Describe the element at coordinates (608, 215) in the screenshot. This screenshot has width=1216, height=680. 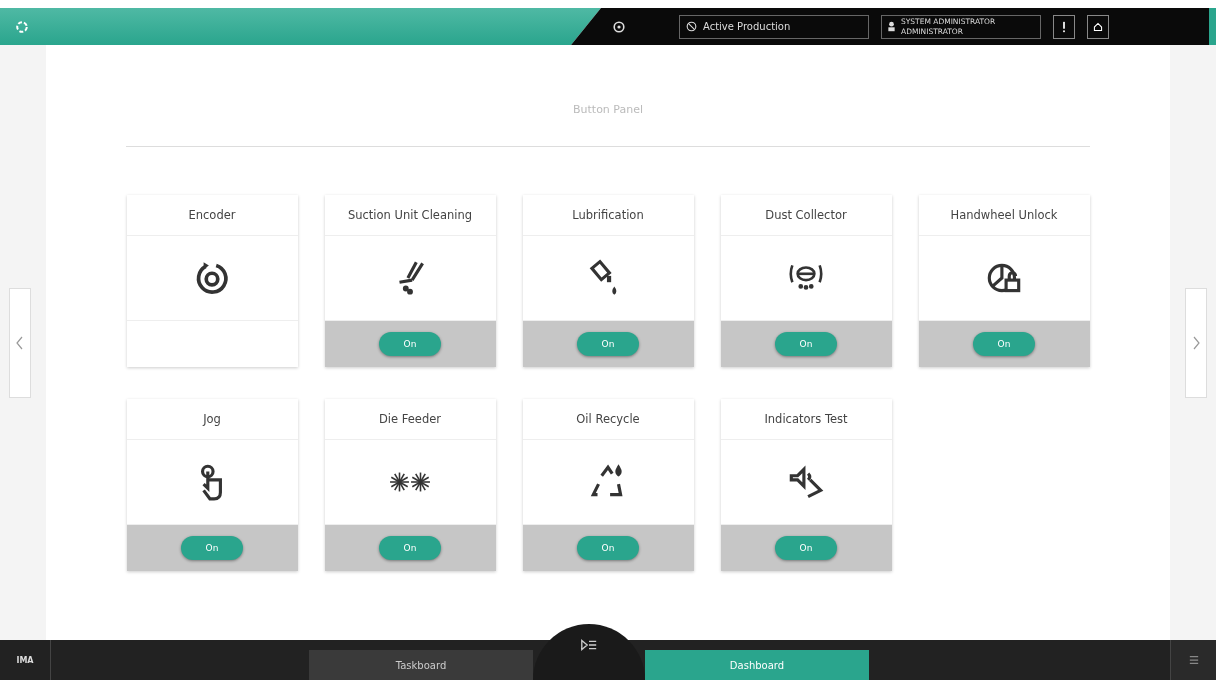
I see `card-title: Lubrification` at that location.